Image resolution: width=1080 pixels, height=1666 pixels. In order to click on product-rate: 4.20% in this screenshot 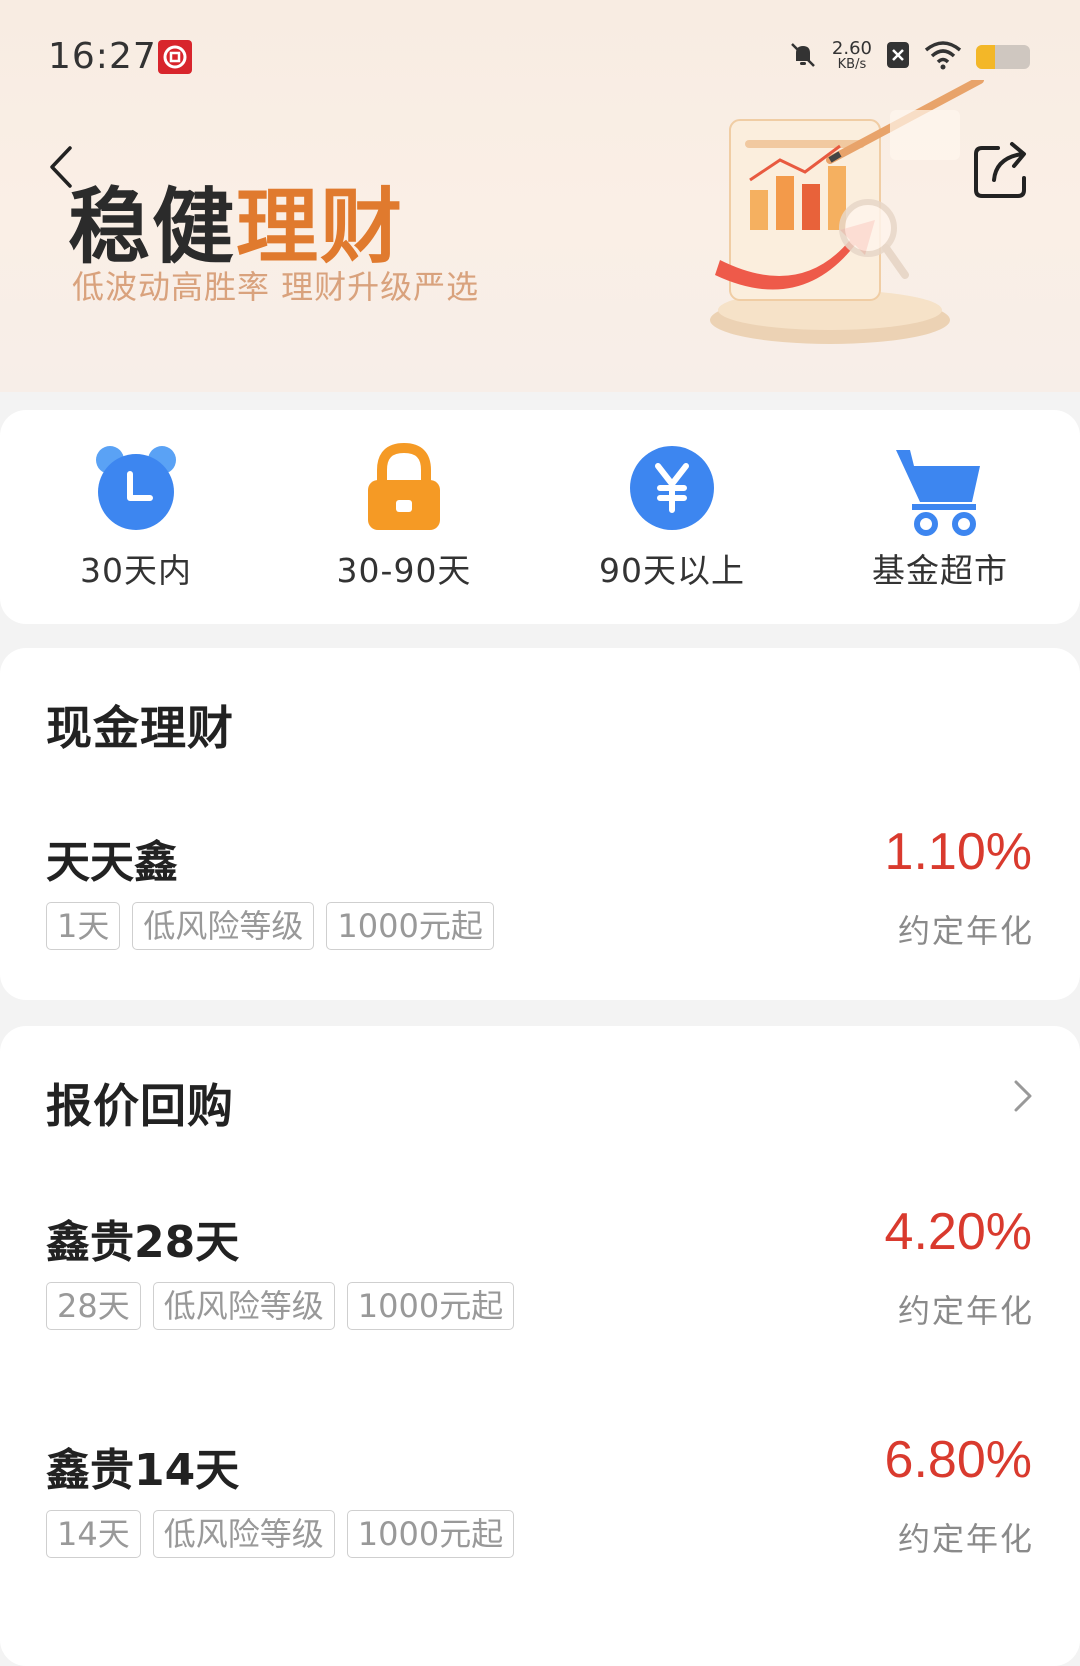, I will do `click(958, 1232)`.